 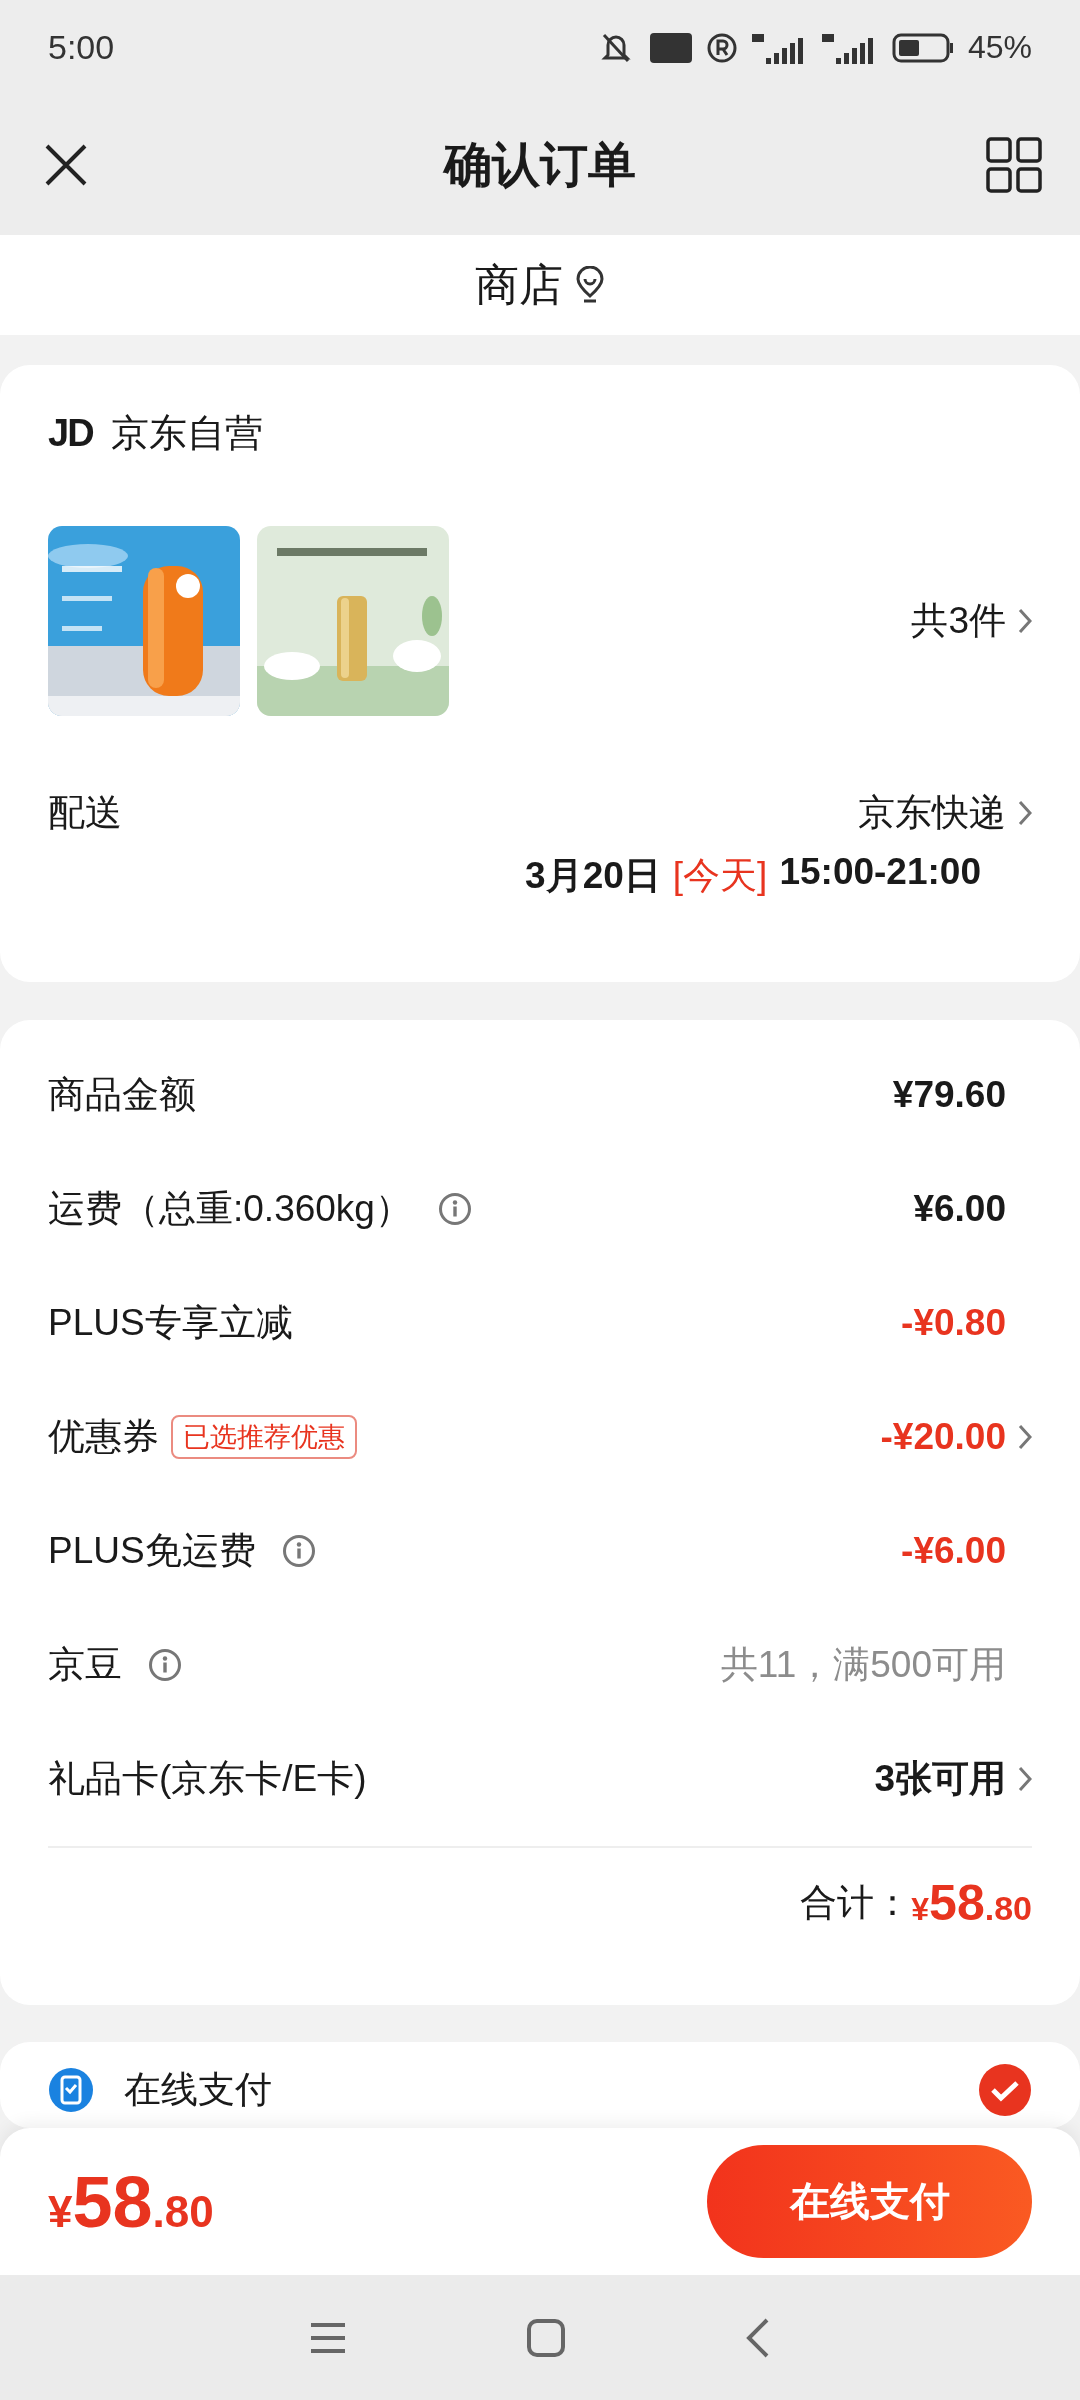 What do you see at coordinates (81, 47) in the screenshot?
I see `status-time: 5:00` at bounding box center [81, 47].